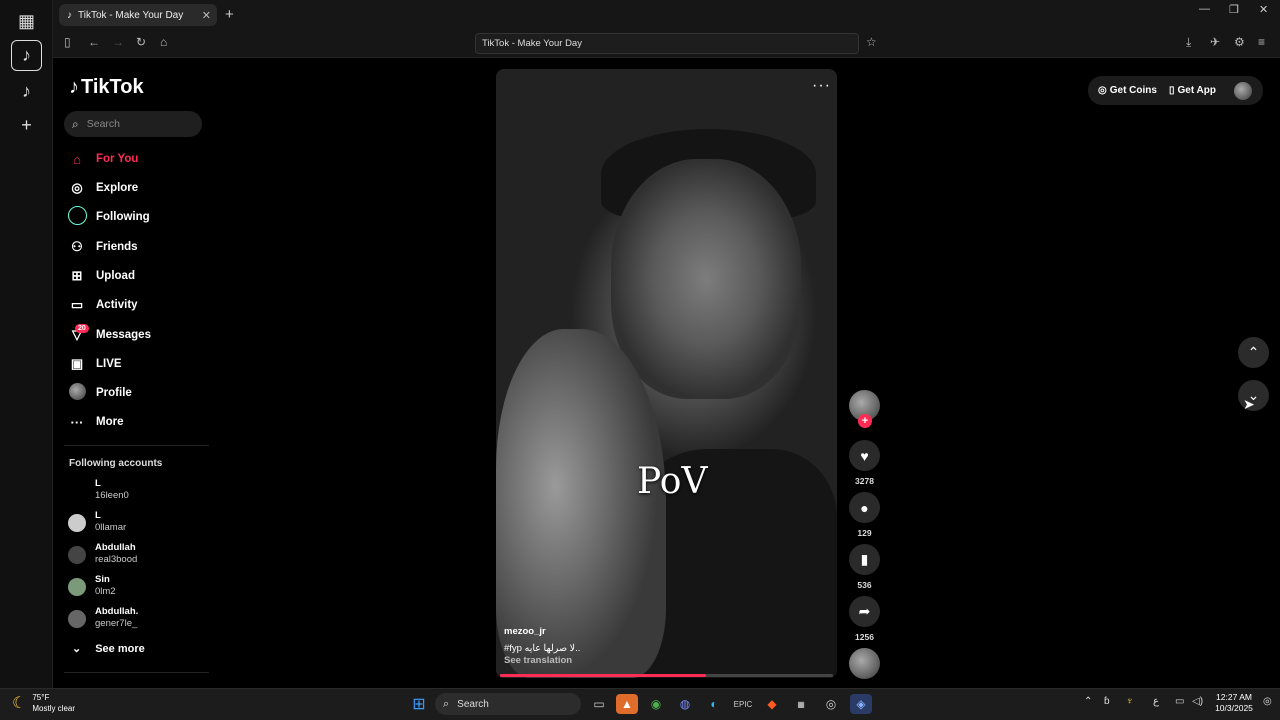 Image resolution: width=1280 pixels, height=720 pixels. What do you see at coordinates (143, 305) in the screenshot?
I see `nav-activity: ▭ Activity` at bounding box center [143, 305].